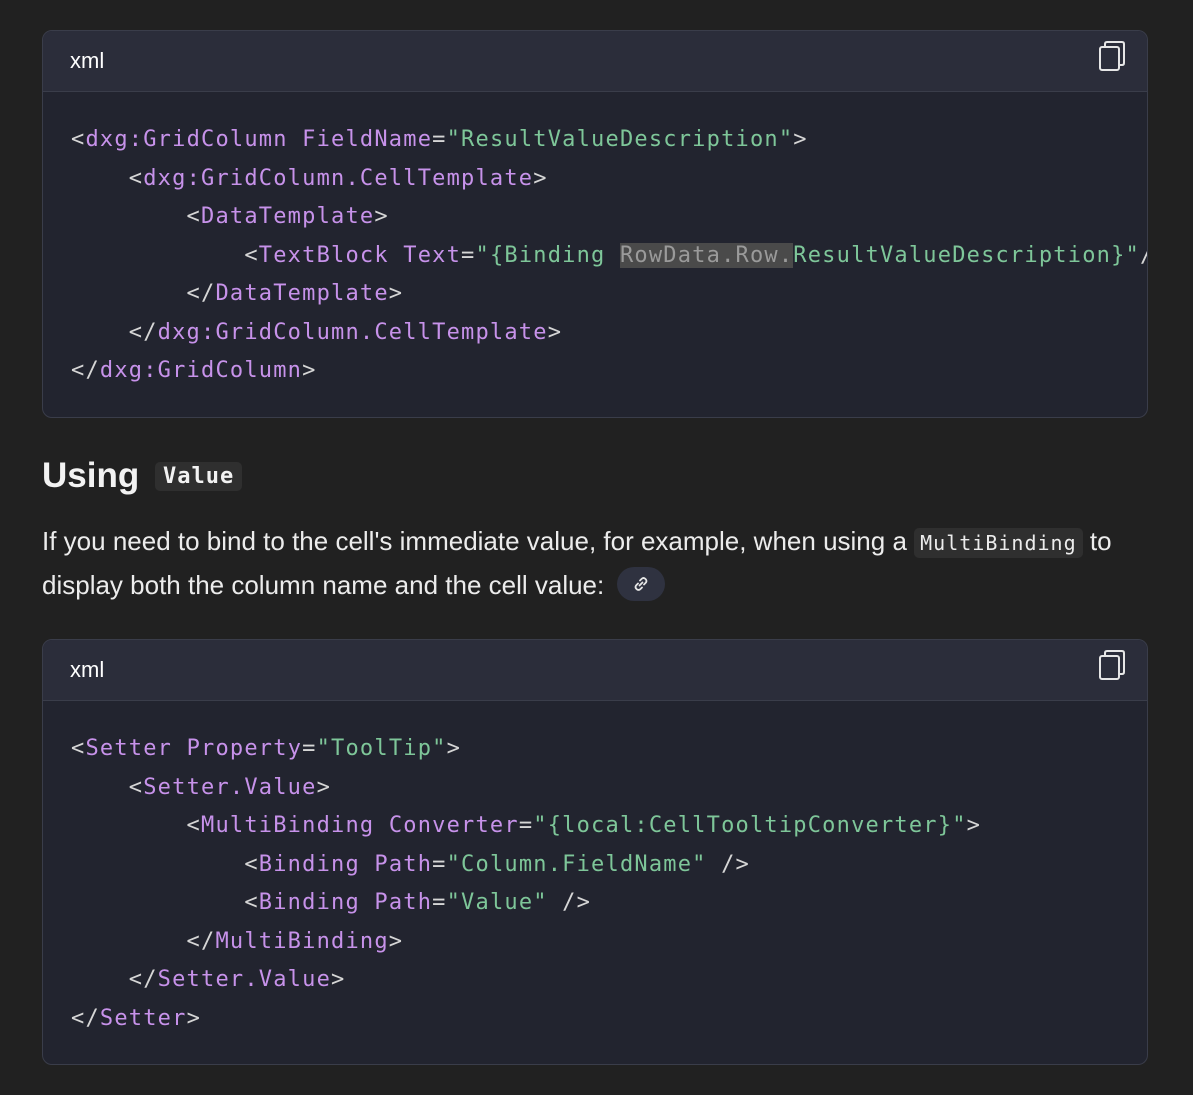  I want to click on code-line: <Binding Path="Column.FieldName" />, so click(526, 865).